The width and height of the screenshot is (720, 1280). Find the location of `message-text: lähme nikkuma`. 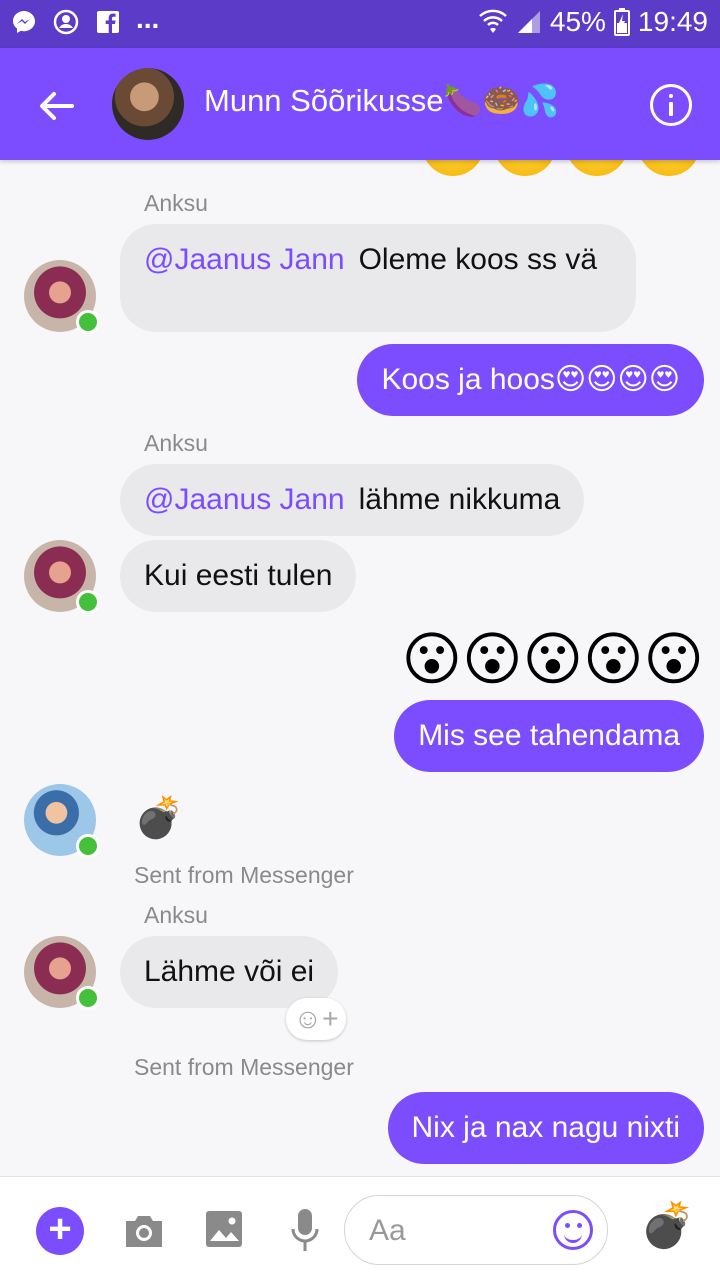

message-text: lähme nikkuma is located at coordinates (459, 499).